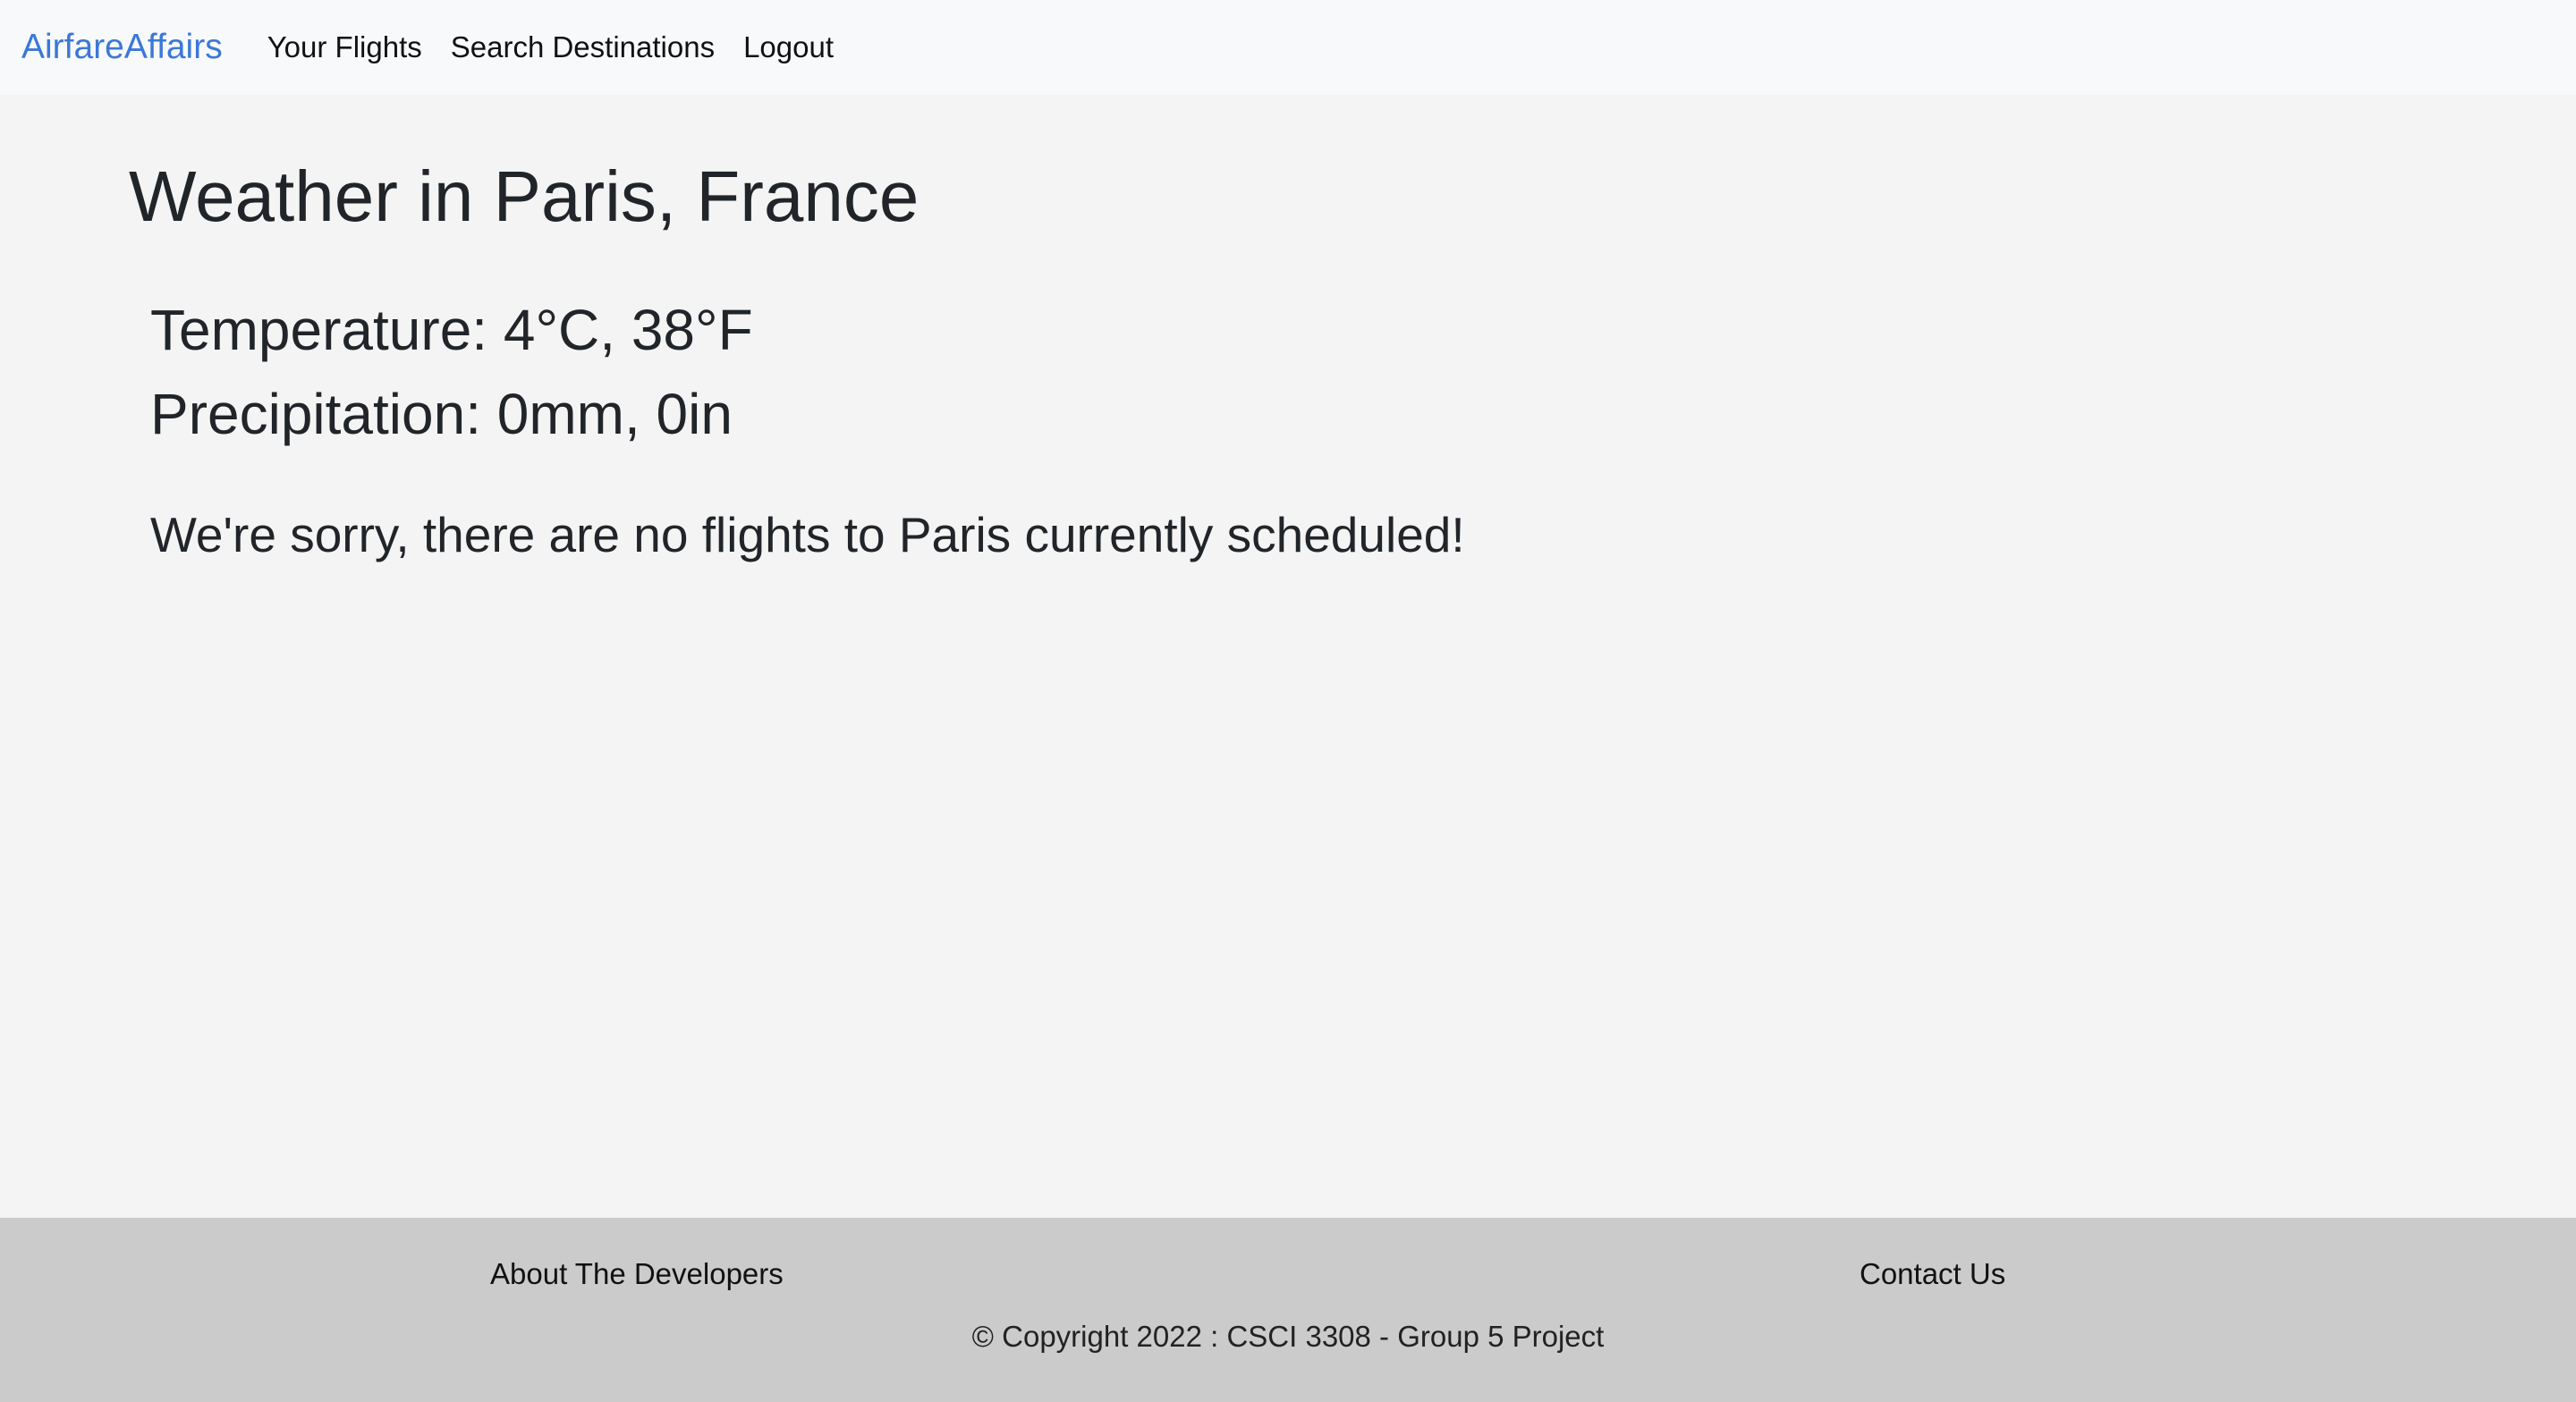  Describe the element at coordinates (637, 1274) in the screenshot. I see `about-developers-link: About The Developers` at that location.